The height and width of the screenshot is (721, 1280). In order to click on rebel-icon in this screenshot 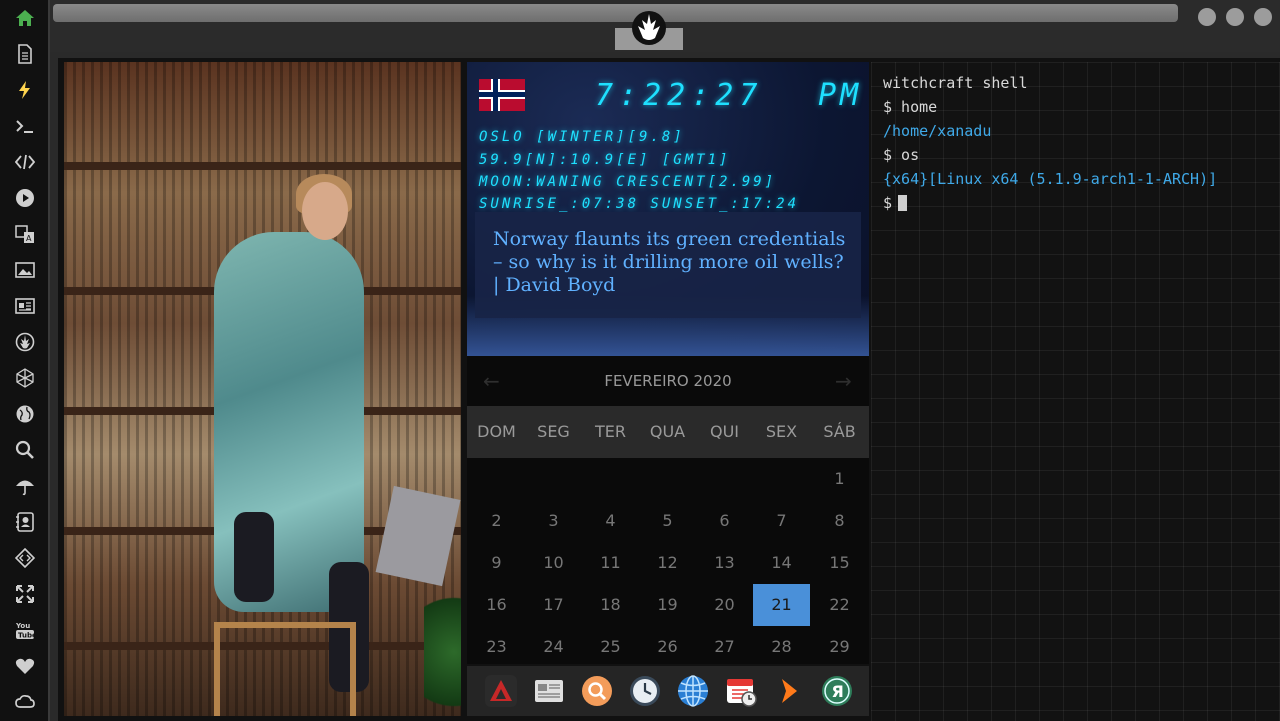, I will do `click(25, 342)`.